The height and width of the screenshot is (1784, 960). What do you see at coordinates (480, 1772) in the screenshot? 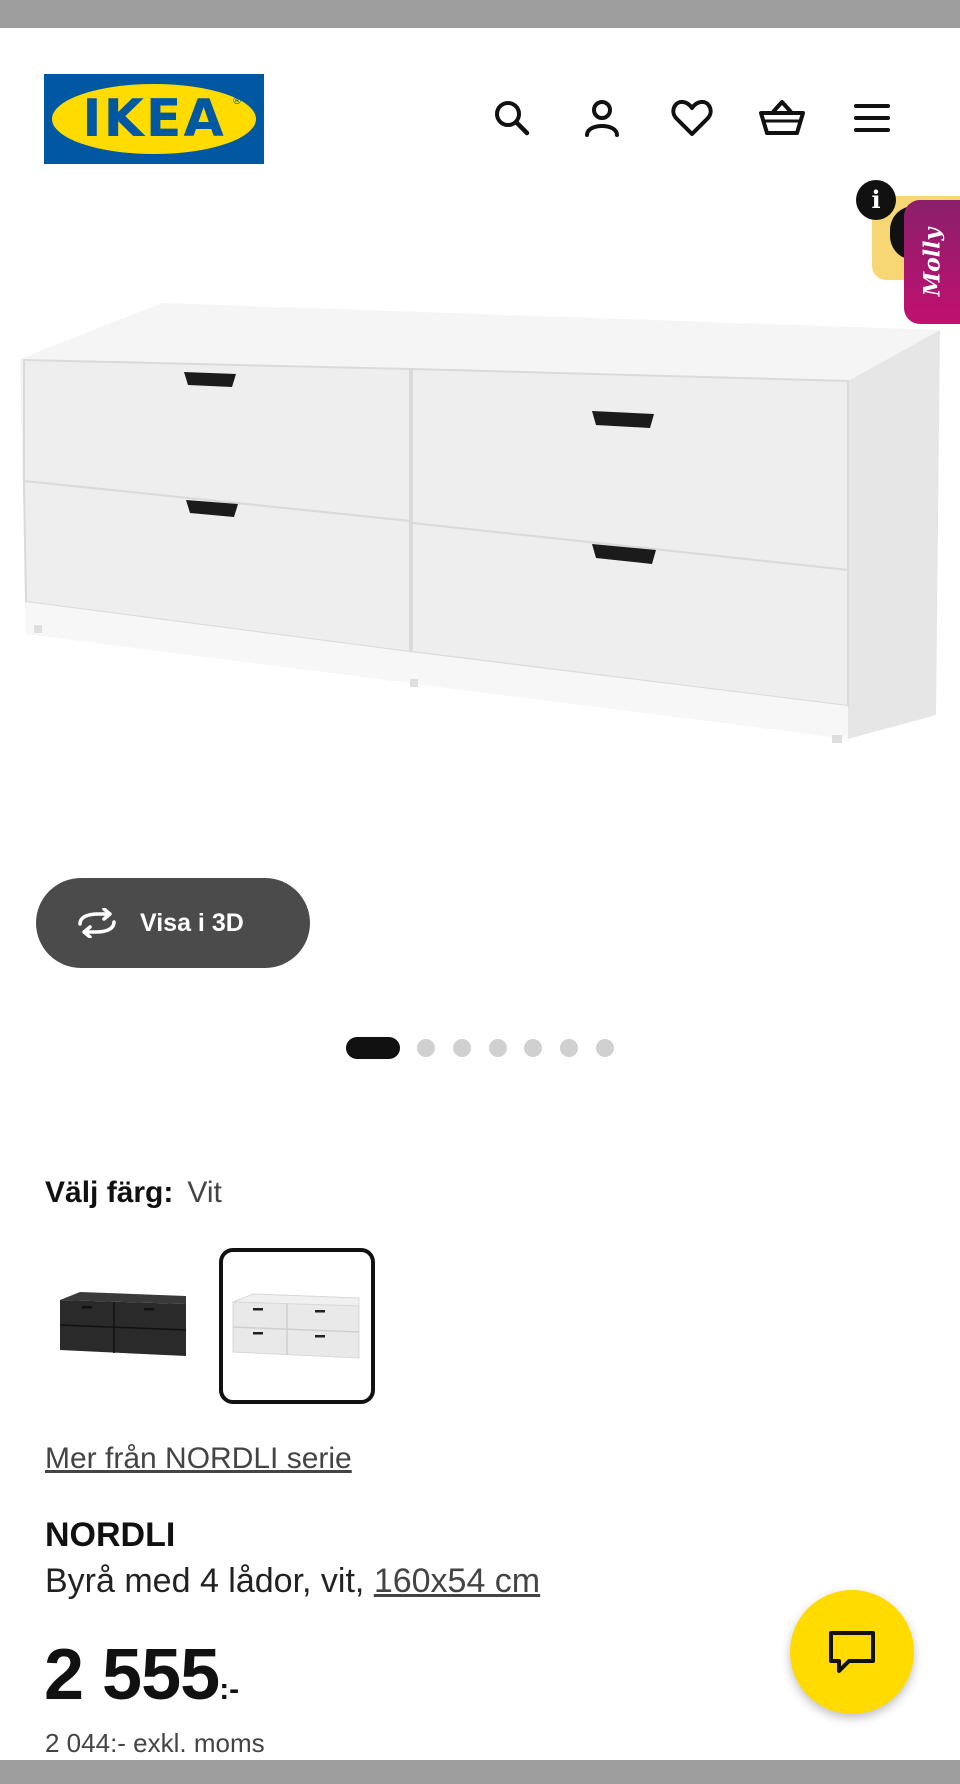
I see `bottom-system-bar` at bounding box center [480, 1772].